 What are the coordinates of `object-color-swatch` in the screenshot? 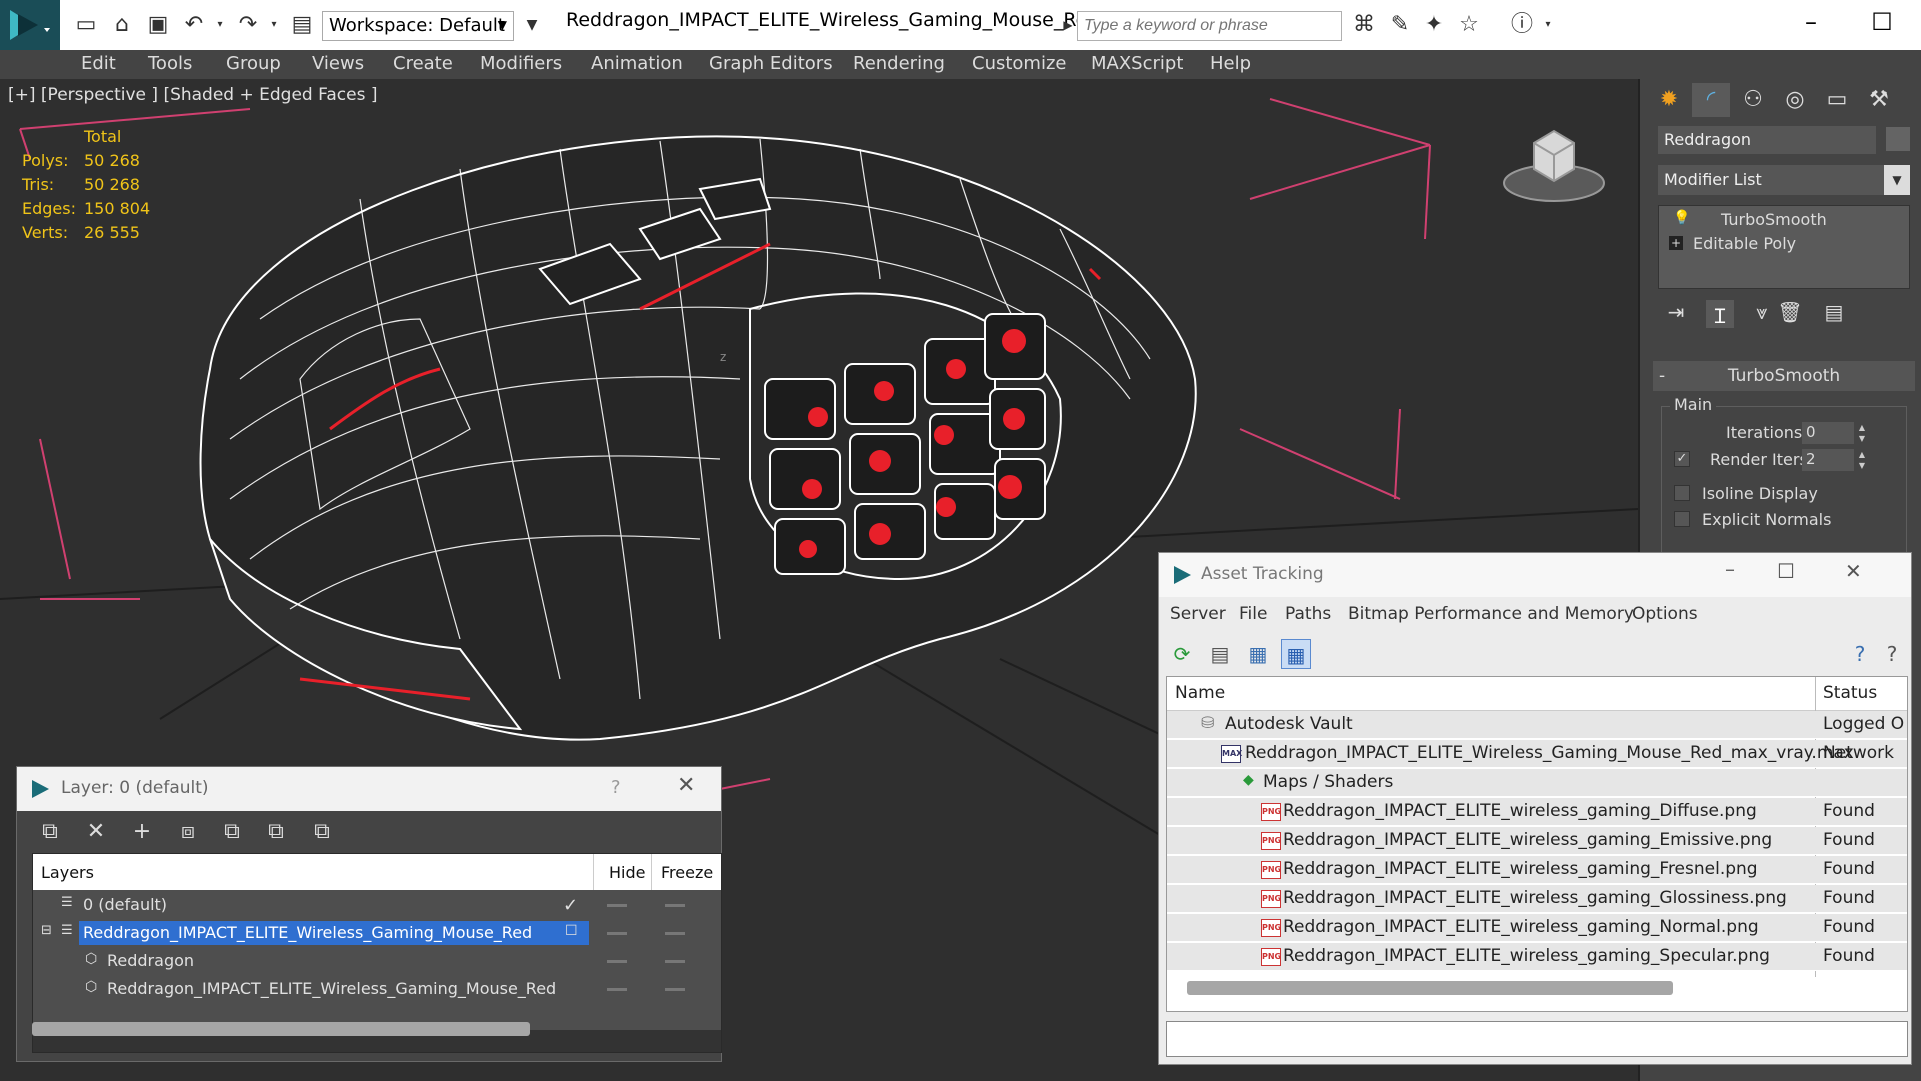 It's located at (1898, 139).